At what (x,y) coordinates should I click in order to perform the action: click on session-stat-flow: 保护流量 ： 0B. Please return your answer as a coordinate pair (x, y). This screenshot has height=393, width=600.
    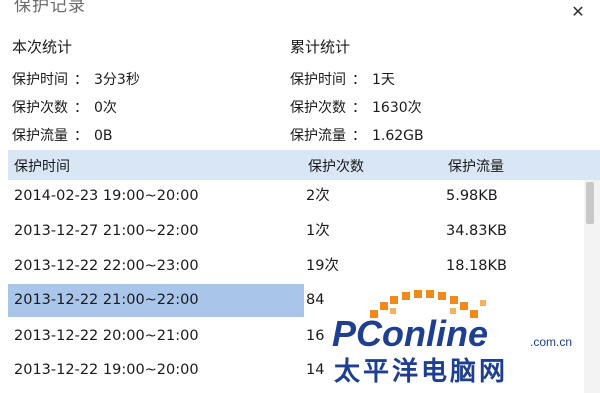
    Looking at the image, I should click on (62, 135).